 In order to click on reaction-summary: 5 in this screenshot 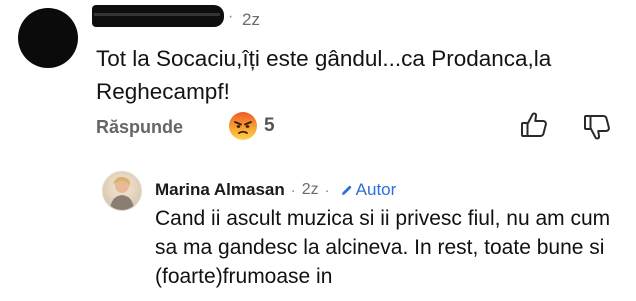, I will do `click(251, 126)`.